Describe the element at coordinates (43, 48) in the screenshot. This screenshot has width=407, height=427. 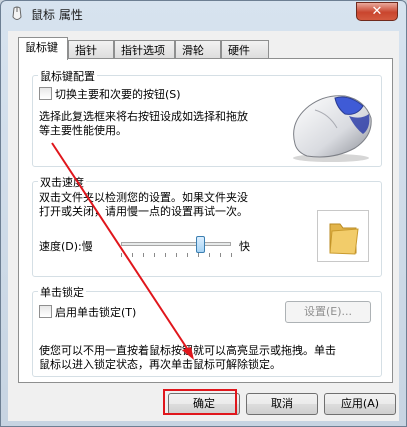
I see `tab-buttons: 鼠标键` at that location.